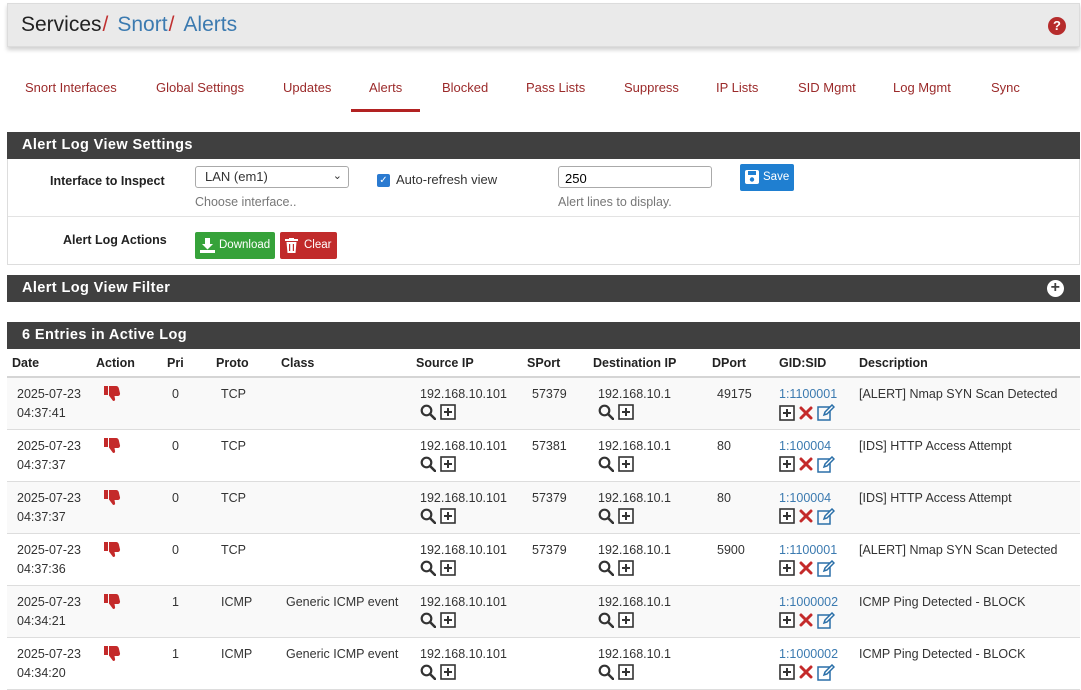 The width and height of the screenshot is (1081, 690). I want to click on tab-global-settings: Global Settings, so click(200, 95).